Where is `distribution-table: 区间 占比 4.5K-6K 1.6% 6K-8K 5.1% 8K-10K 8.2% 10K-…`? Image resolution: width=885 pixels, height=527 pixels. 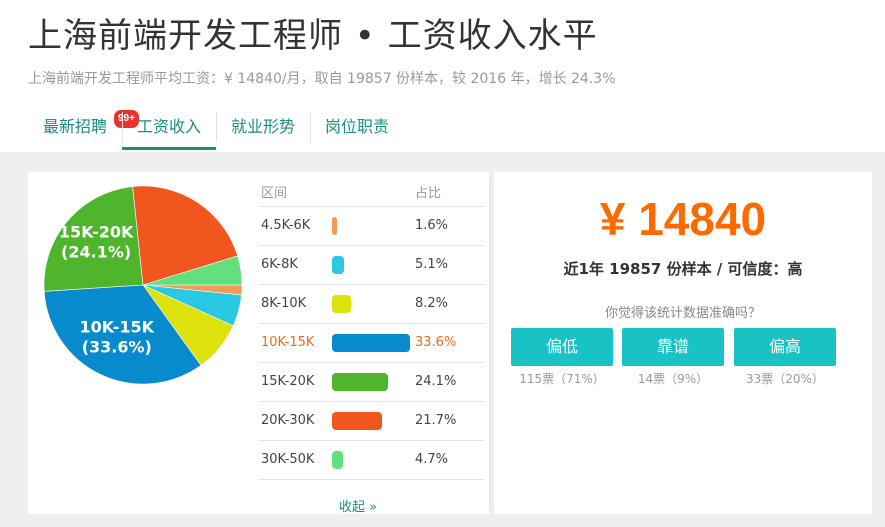
distribution-table: 区间 占比 4.5K-6K 1.6% 6K-8K 5.1% 8K-10K 8.2% 10K-… is located at coordinates (371, 326).